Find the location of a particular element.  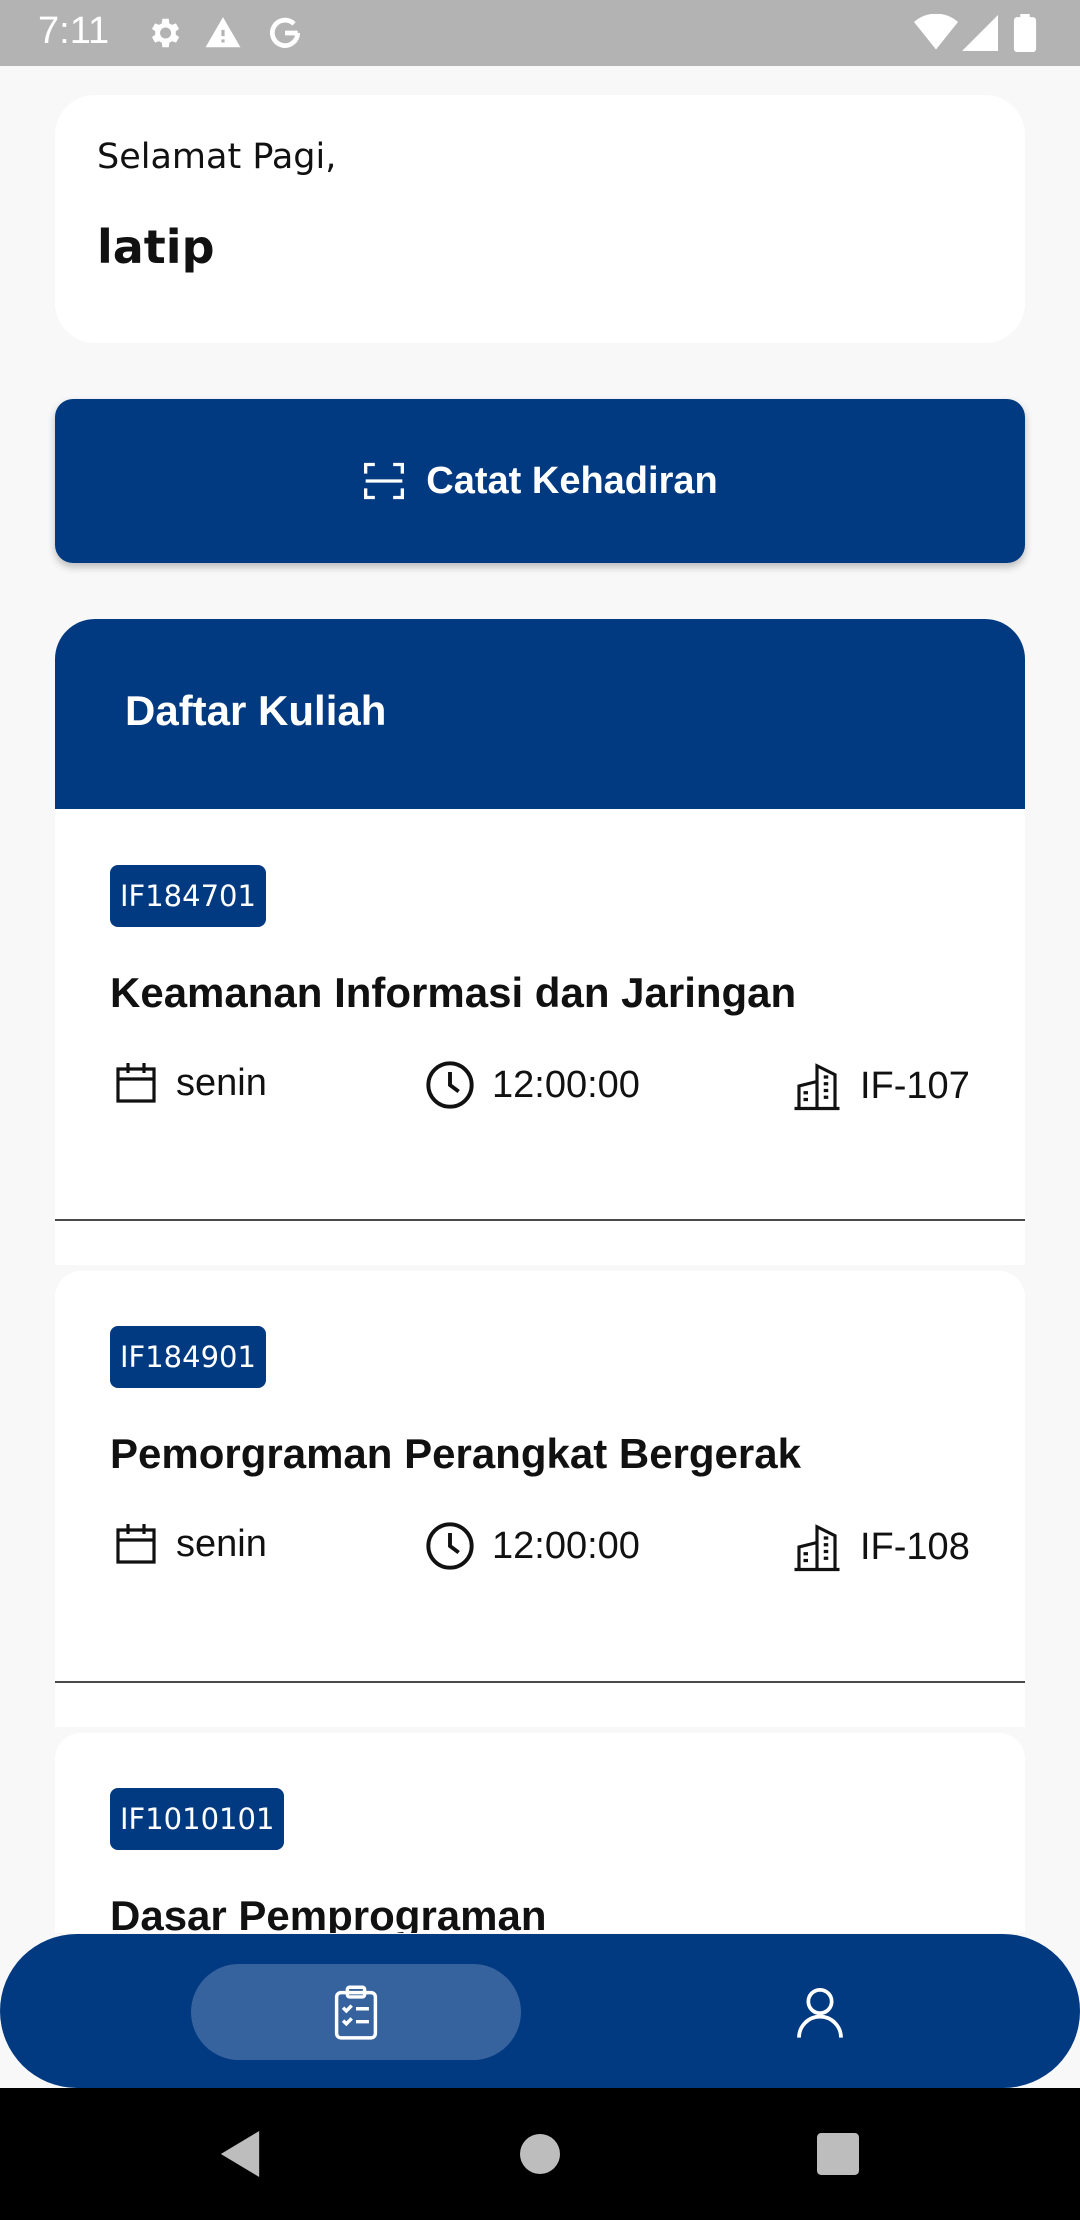

course-code-badge: IF184901 is located at coordinates (188, 1357).